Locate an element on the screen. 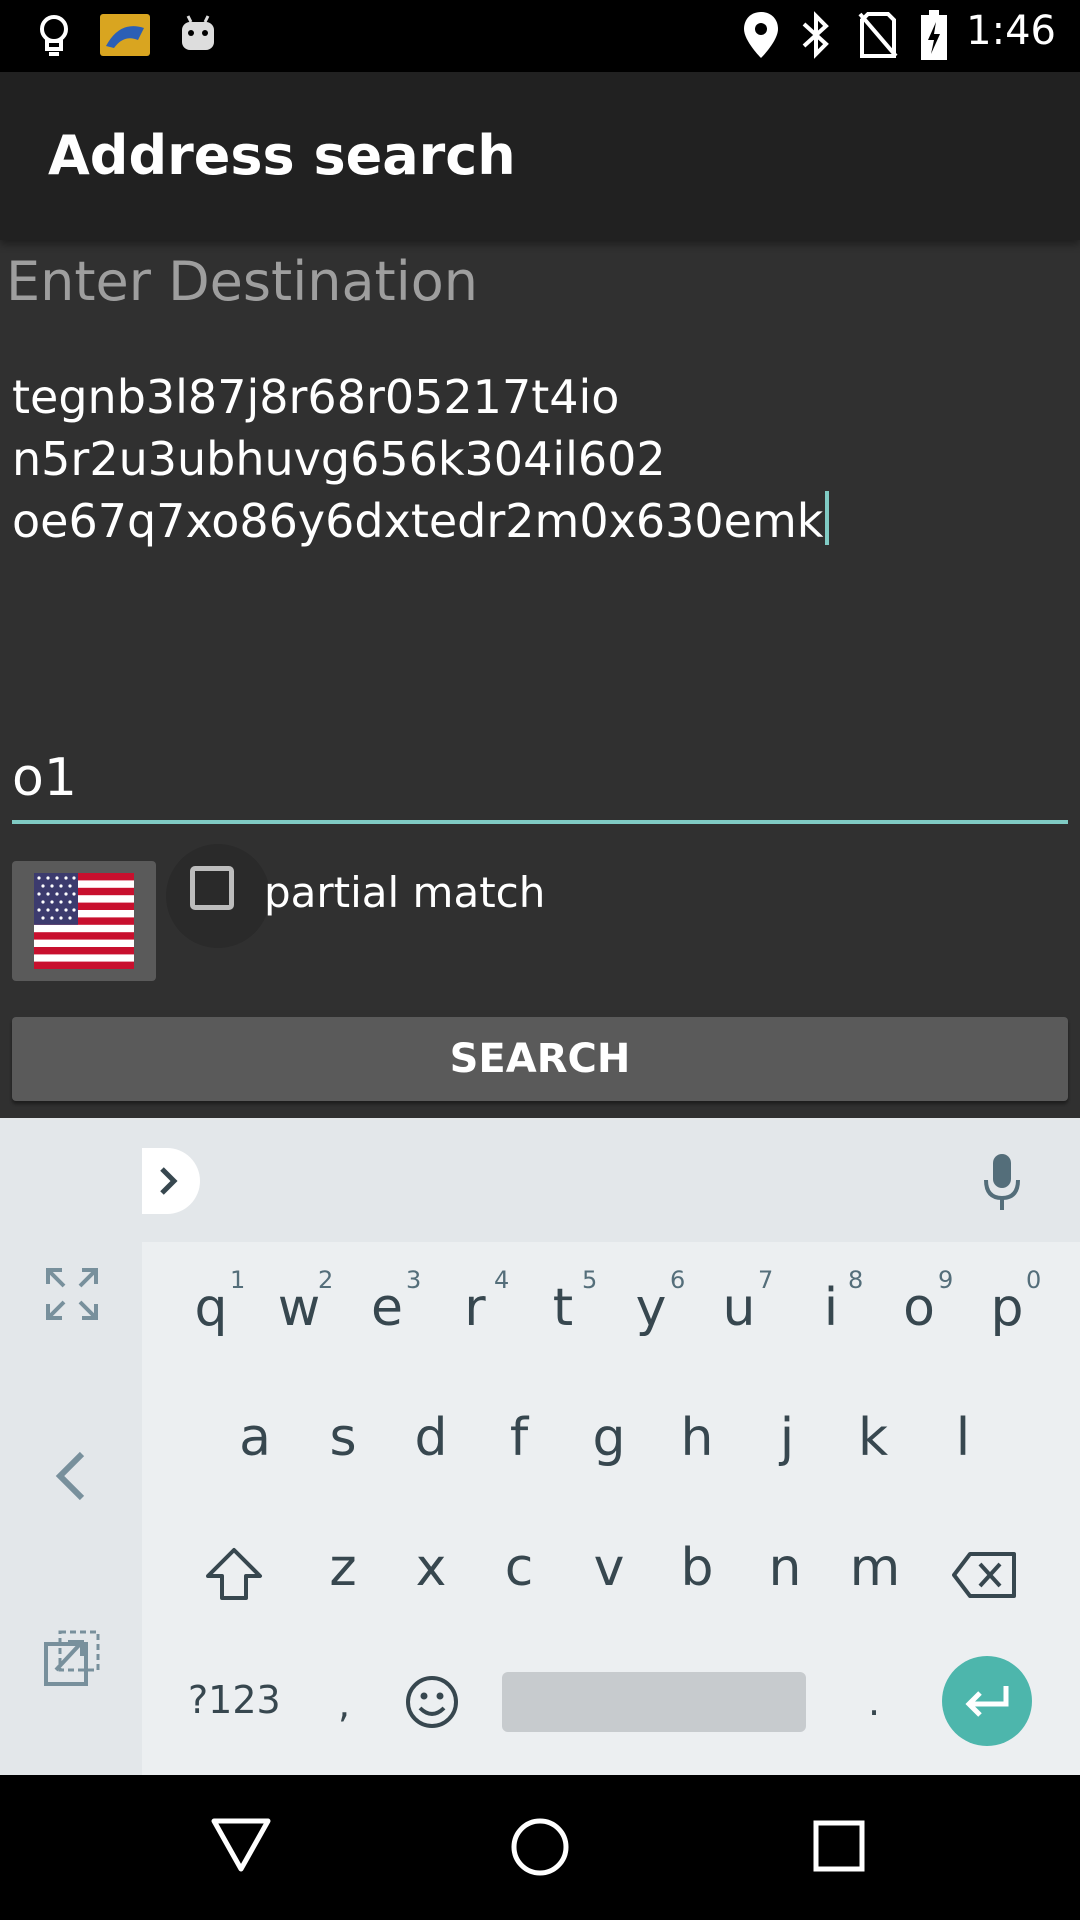 This screenshot has width=1080, height=1920. key-p: p is located at coordinates (1007, 1308).